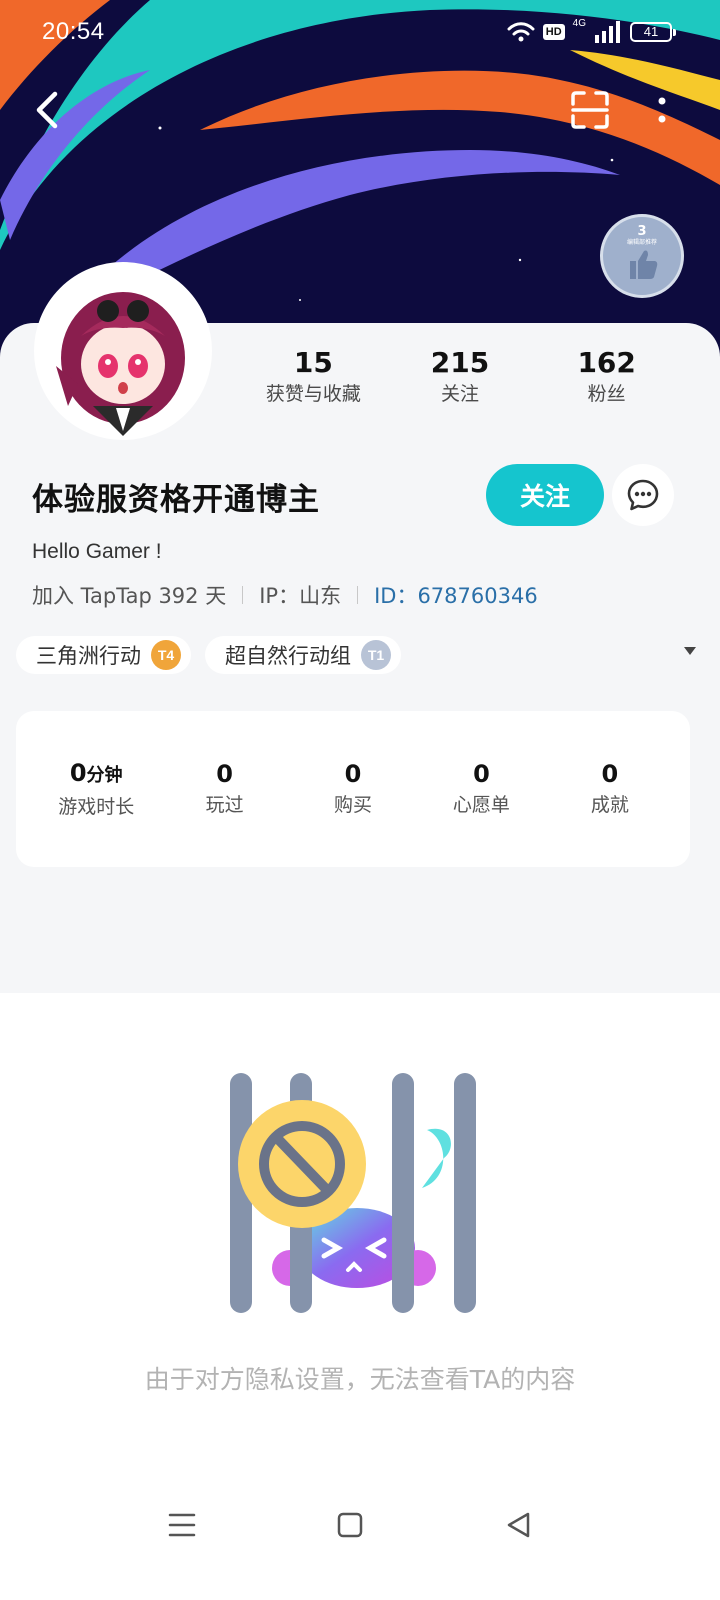 The image size is (720, 1600). What do you see at coordinates (224, 805) in the screenshot?
I see `summary-label: 玩过` at bounding box center [224, 805].